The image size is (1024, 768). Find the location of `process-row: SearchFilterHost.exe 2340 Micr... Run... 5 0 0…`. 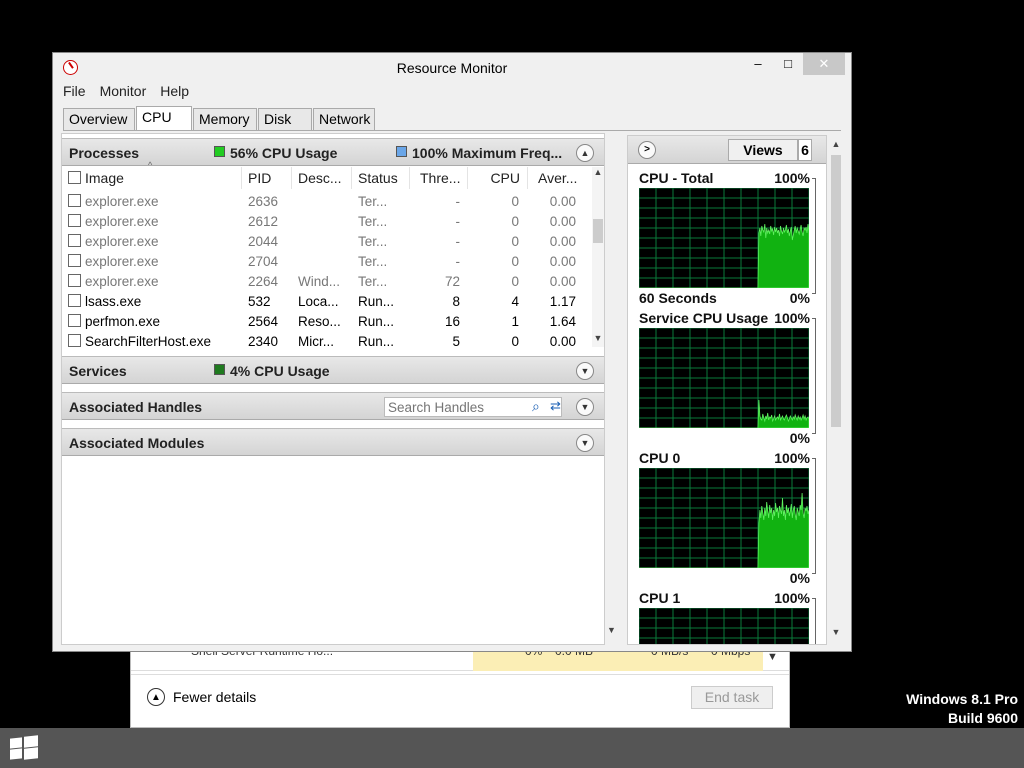

process-row: SearchFilterHost.exe 2340 Micr... Run... 5 0 0… is located at coordinates (327, 342).